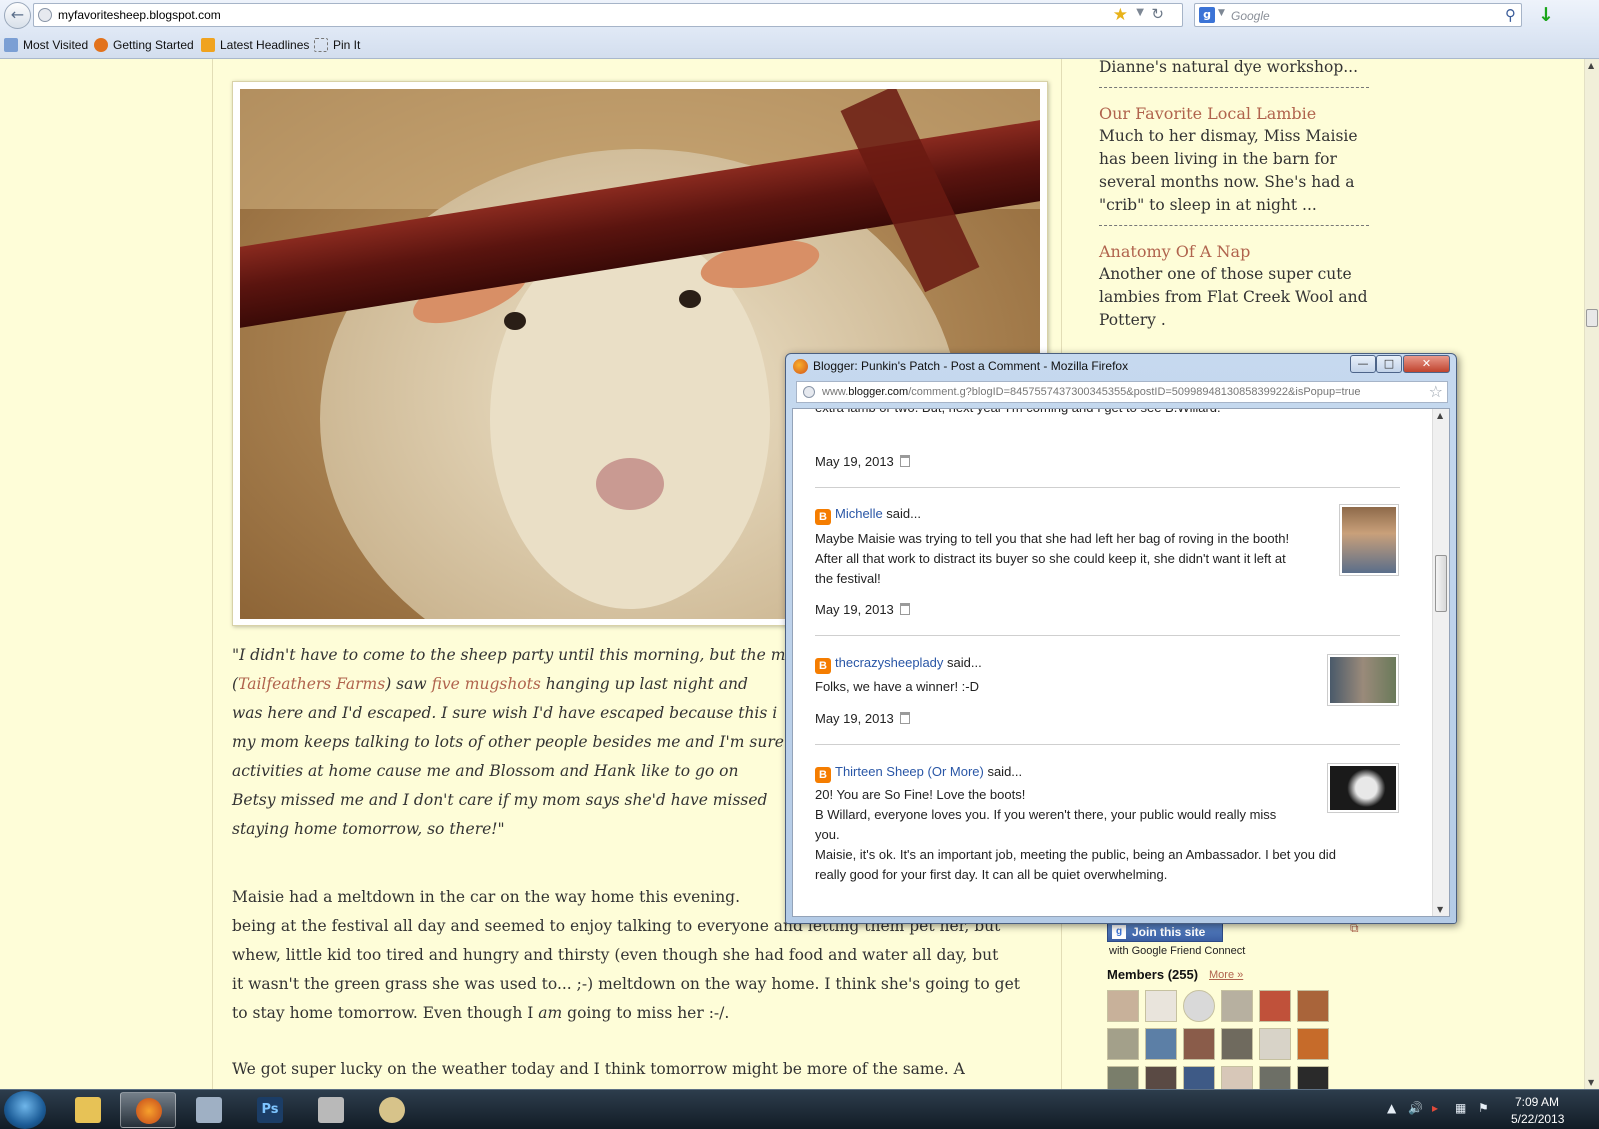  I want to click on page-scrollbar: ▲ ▼, so click(1591, 574).